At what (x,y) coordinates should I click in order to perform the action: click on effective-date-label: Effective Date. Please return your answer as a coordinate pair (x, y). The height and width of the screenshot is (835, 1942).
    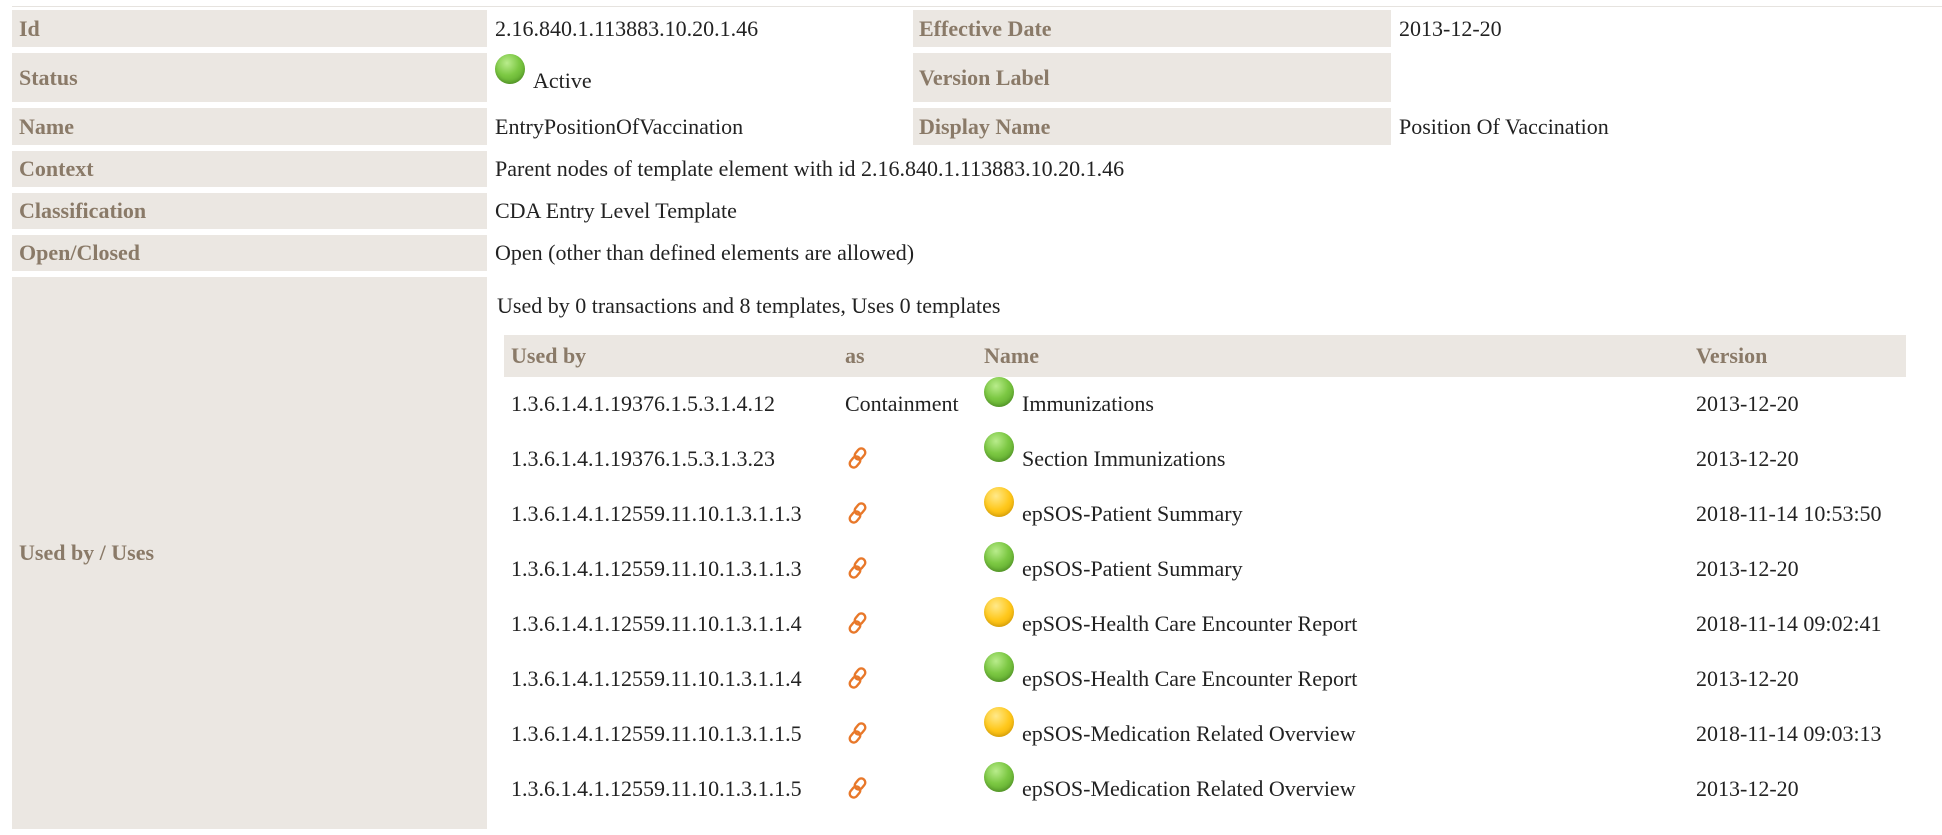
    Looking at the image, I should click on (1152, 28).